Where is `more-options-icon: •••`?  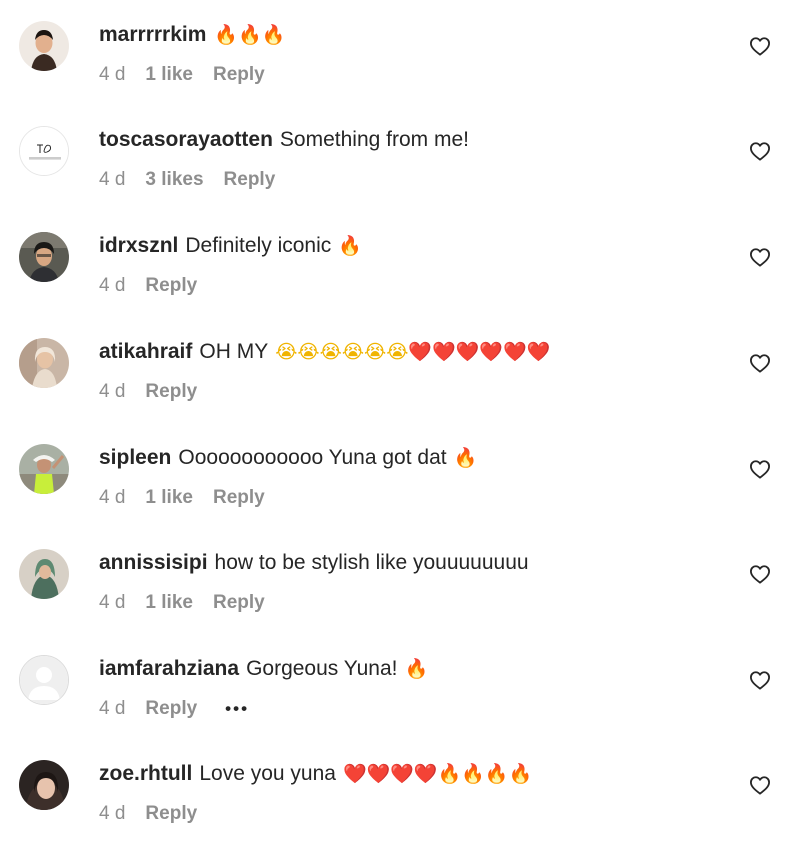
more-options-icon: ••• is located at coordinates (237, 709).